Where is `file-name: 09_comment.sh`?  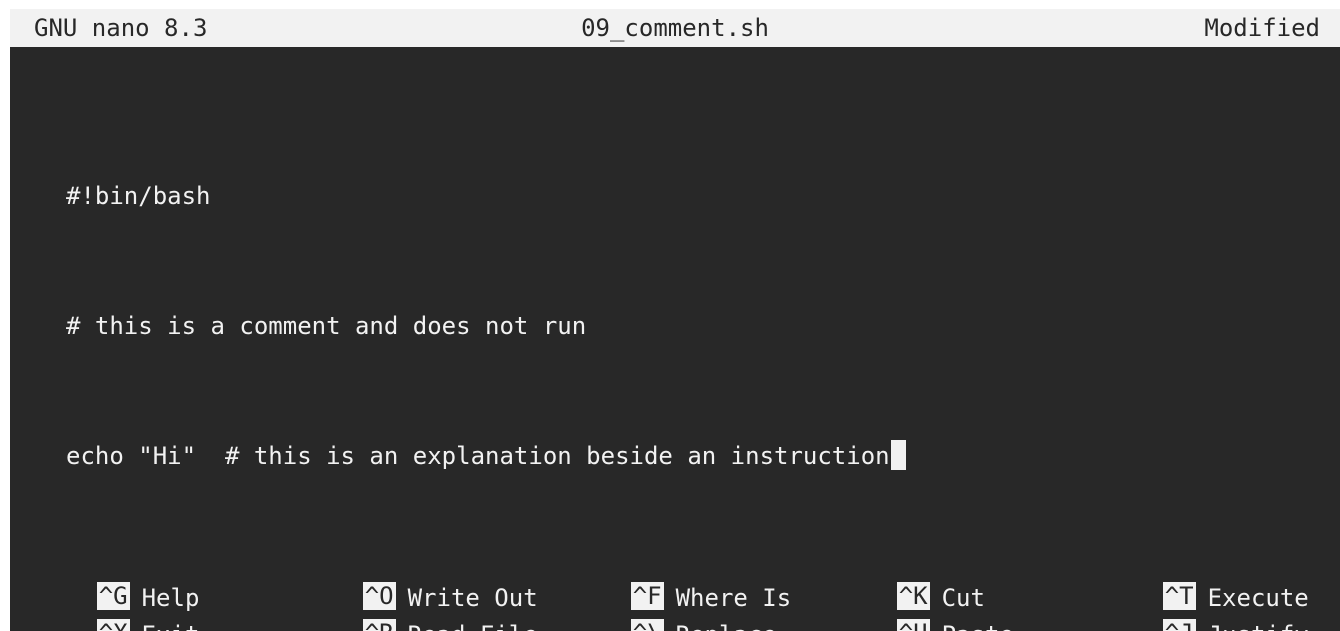 file-name: 09_comment.sh is located at coordinates (675, 28).